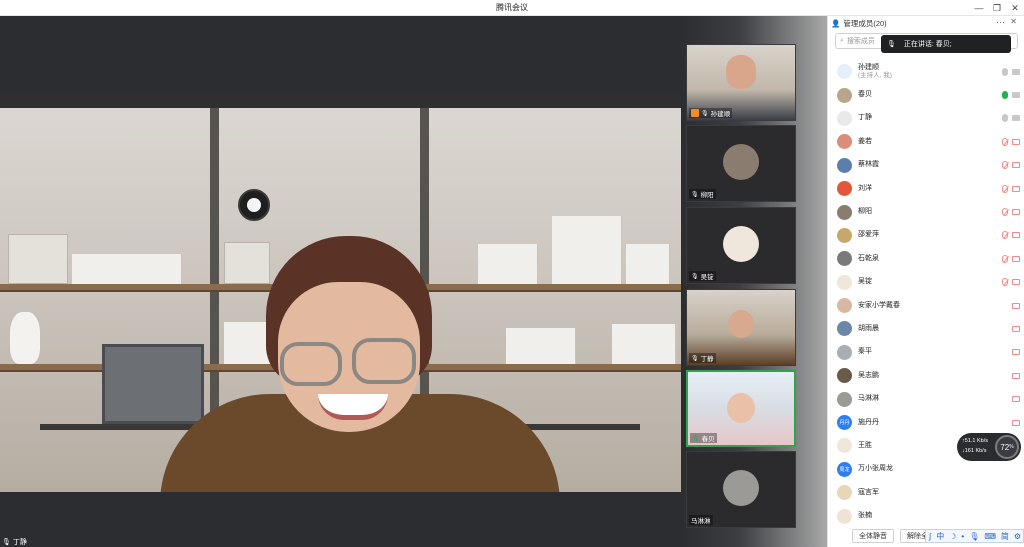 The image size is (1024, 547). What do you see at coordinates (952, 536) in the screenshot?
I see `moon-icon: ☽` at bounding box center [952, 536].